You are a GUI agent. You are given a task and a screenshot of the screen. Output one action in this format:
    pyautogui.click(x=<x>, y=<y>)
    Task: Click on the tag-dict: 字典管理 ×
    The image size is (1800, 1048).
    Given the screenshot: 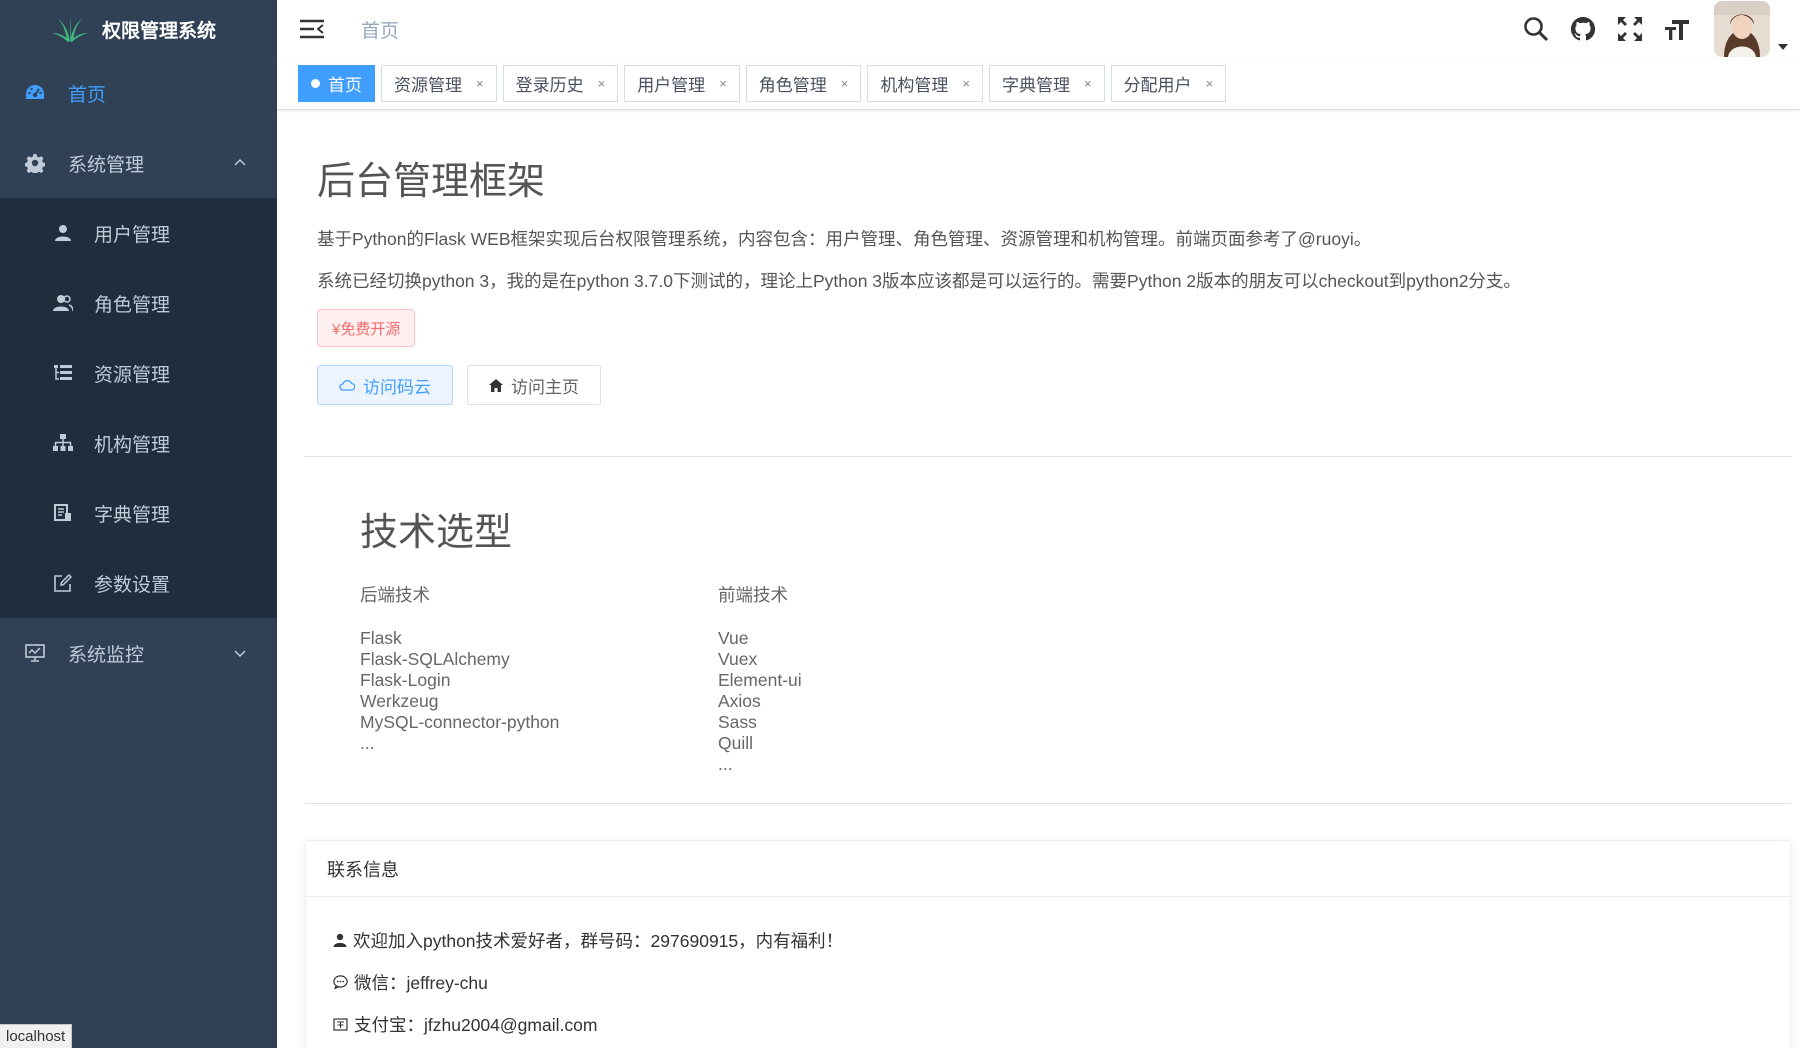 What is the action you would take?
    pyautogui.click(x=1046, y=83)
    